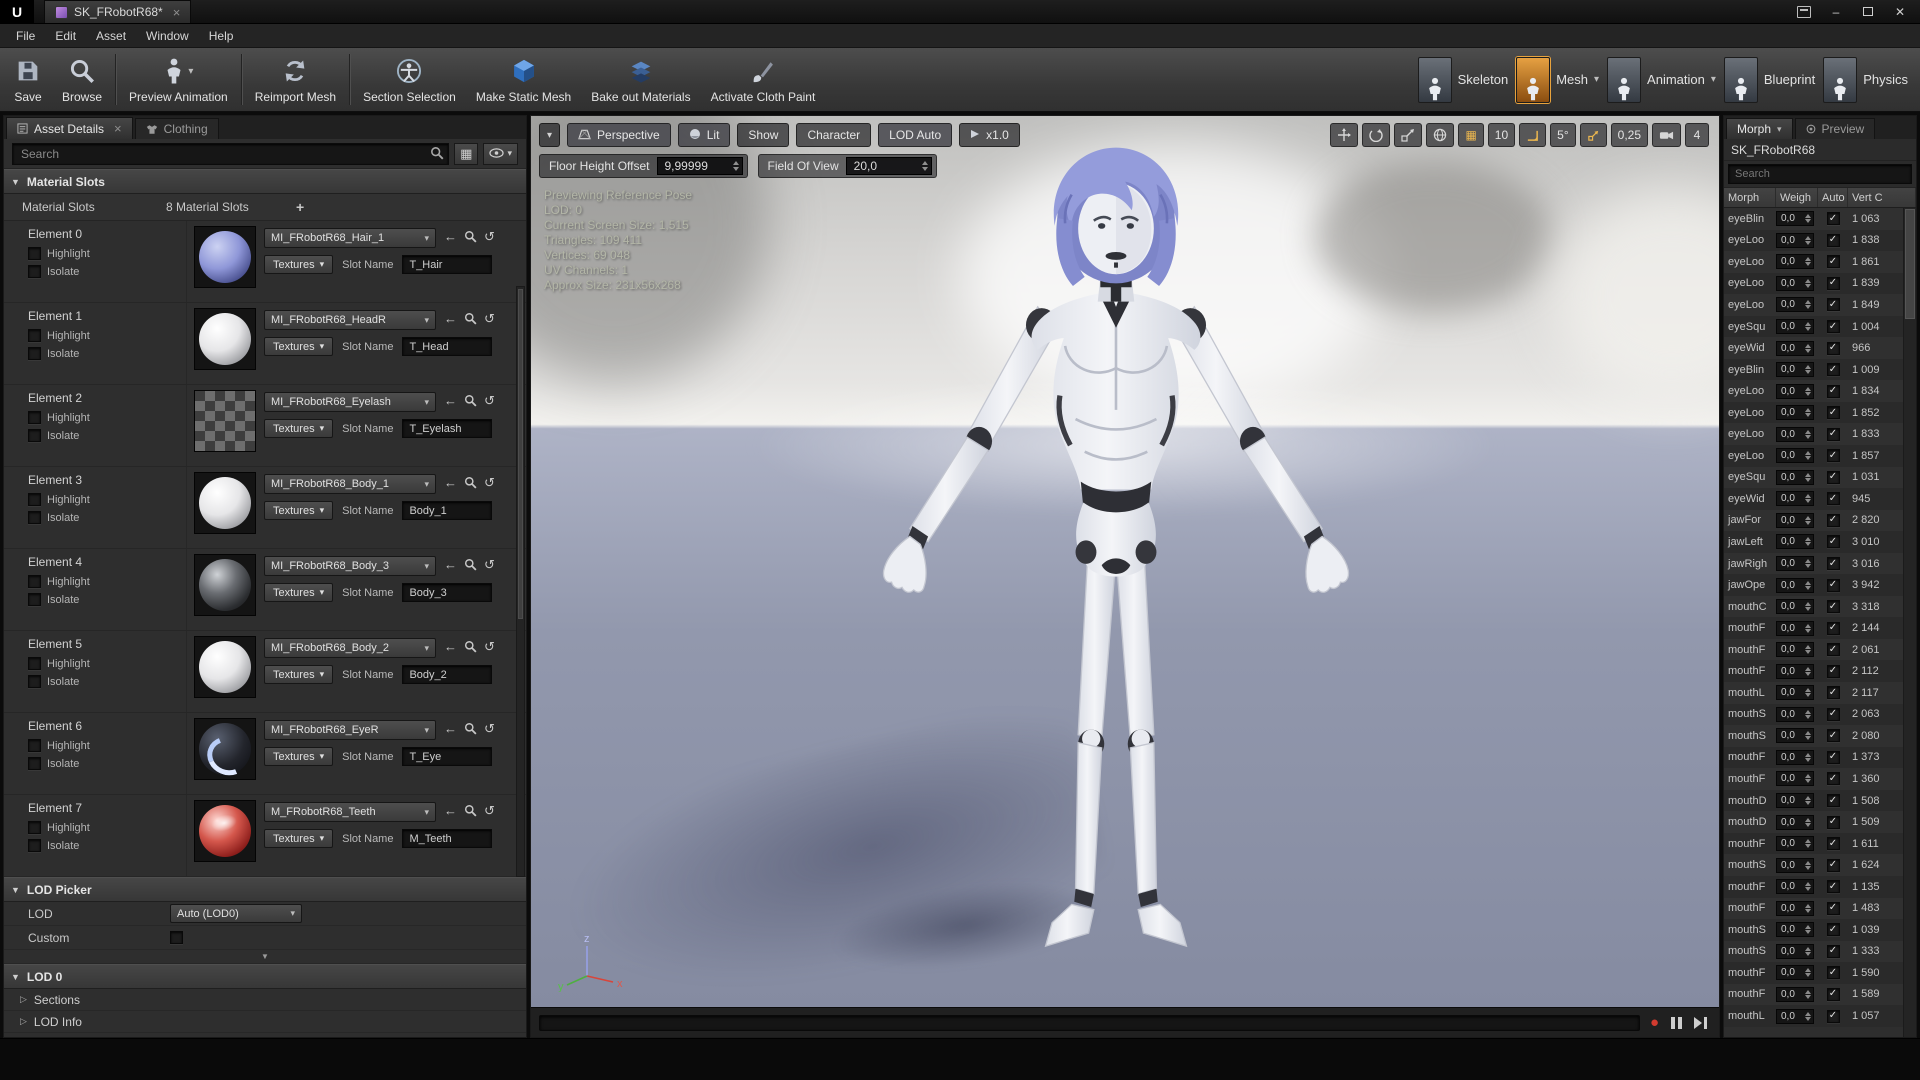 This screenshot has height=1080, width=1920. What do you see at coordinates (28, 79) in the screenshot?
I see `save-button: Save` at bounding box center [28, 79].